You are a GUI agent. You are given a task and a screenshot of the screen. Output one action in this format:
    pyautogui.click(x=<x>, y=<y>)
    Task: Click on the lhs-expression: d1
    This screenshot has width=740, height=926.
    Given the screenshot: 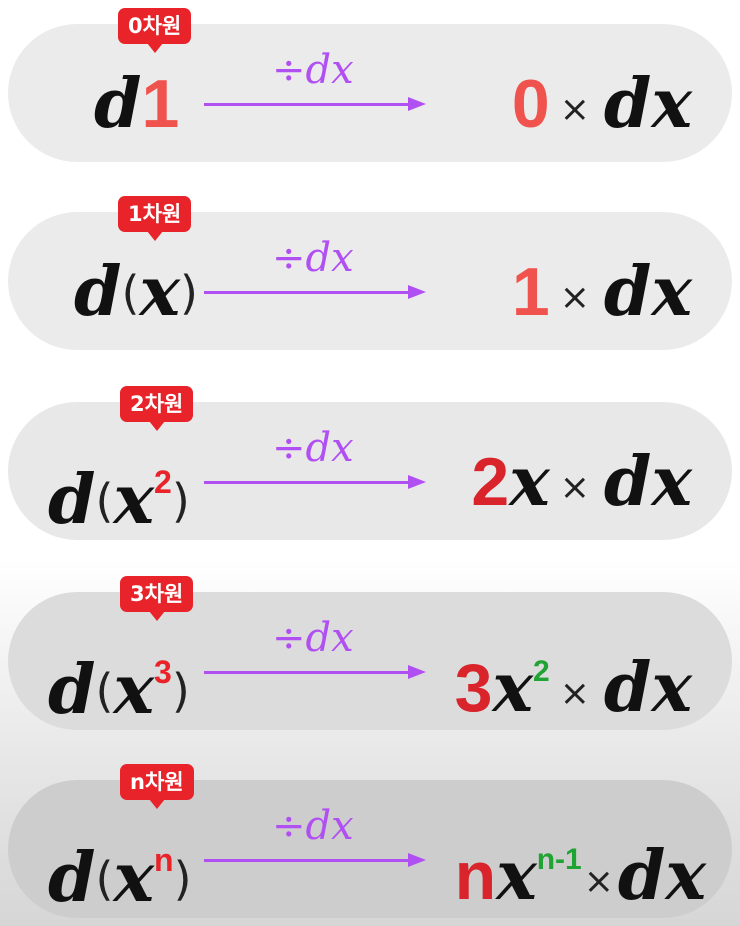 What is the action you would take?
    pyautogui.click(x=136, y=104)
    